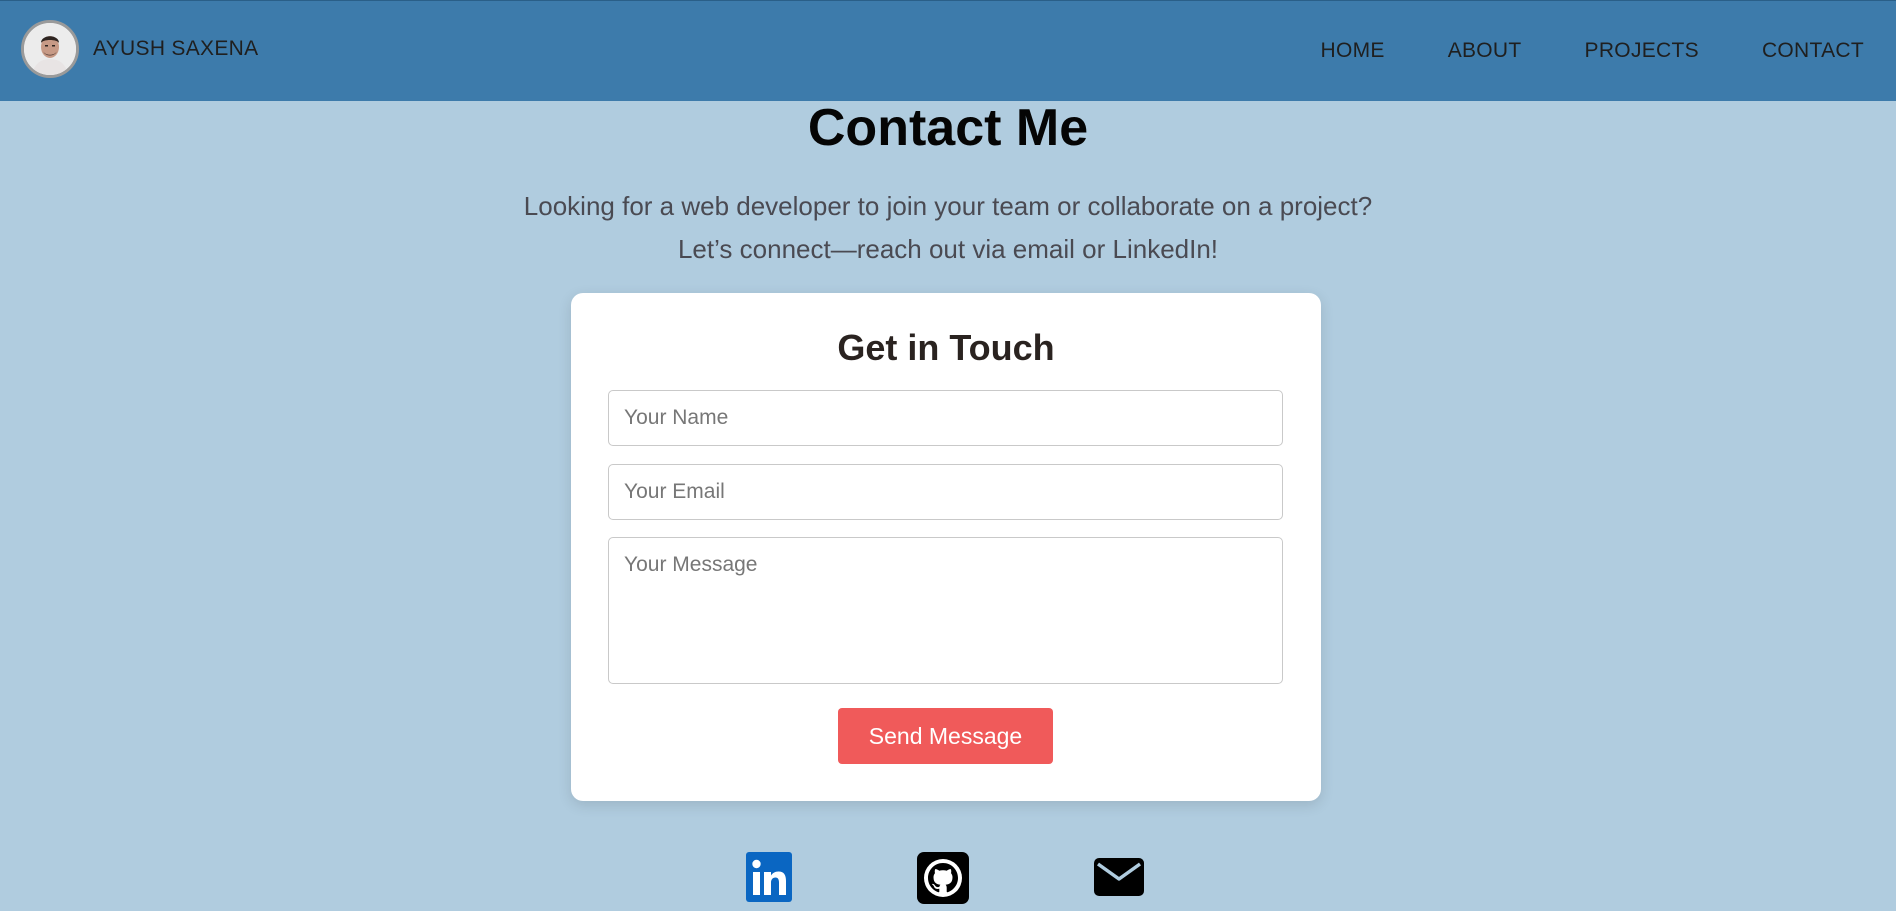 This screenshot has height=911, width=1896. What do you see at coordinates (948, 128) in the screenshot?
I see `page-title: Contact Me` at bounding box center [948, 128].